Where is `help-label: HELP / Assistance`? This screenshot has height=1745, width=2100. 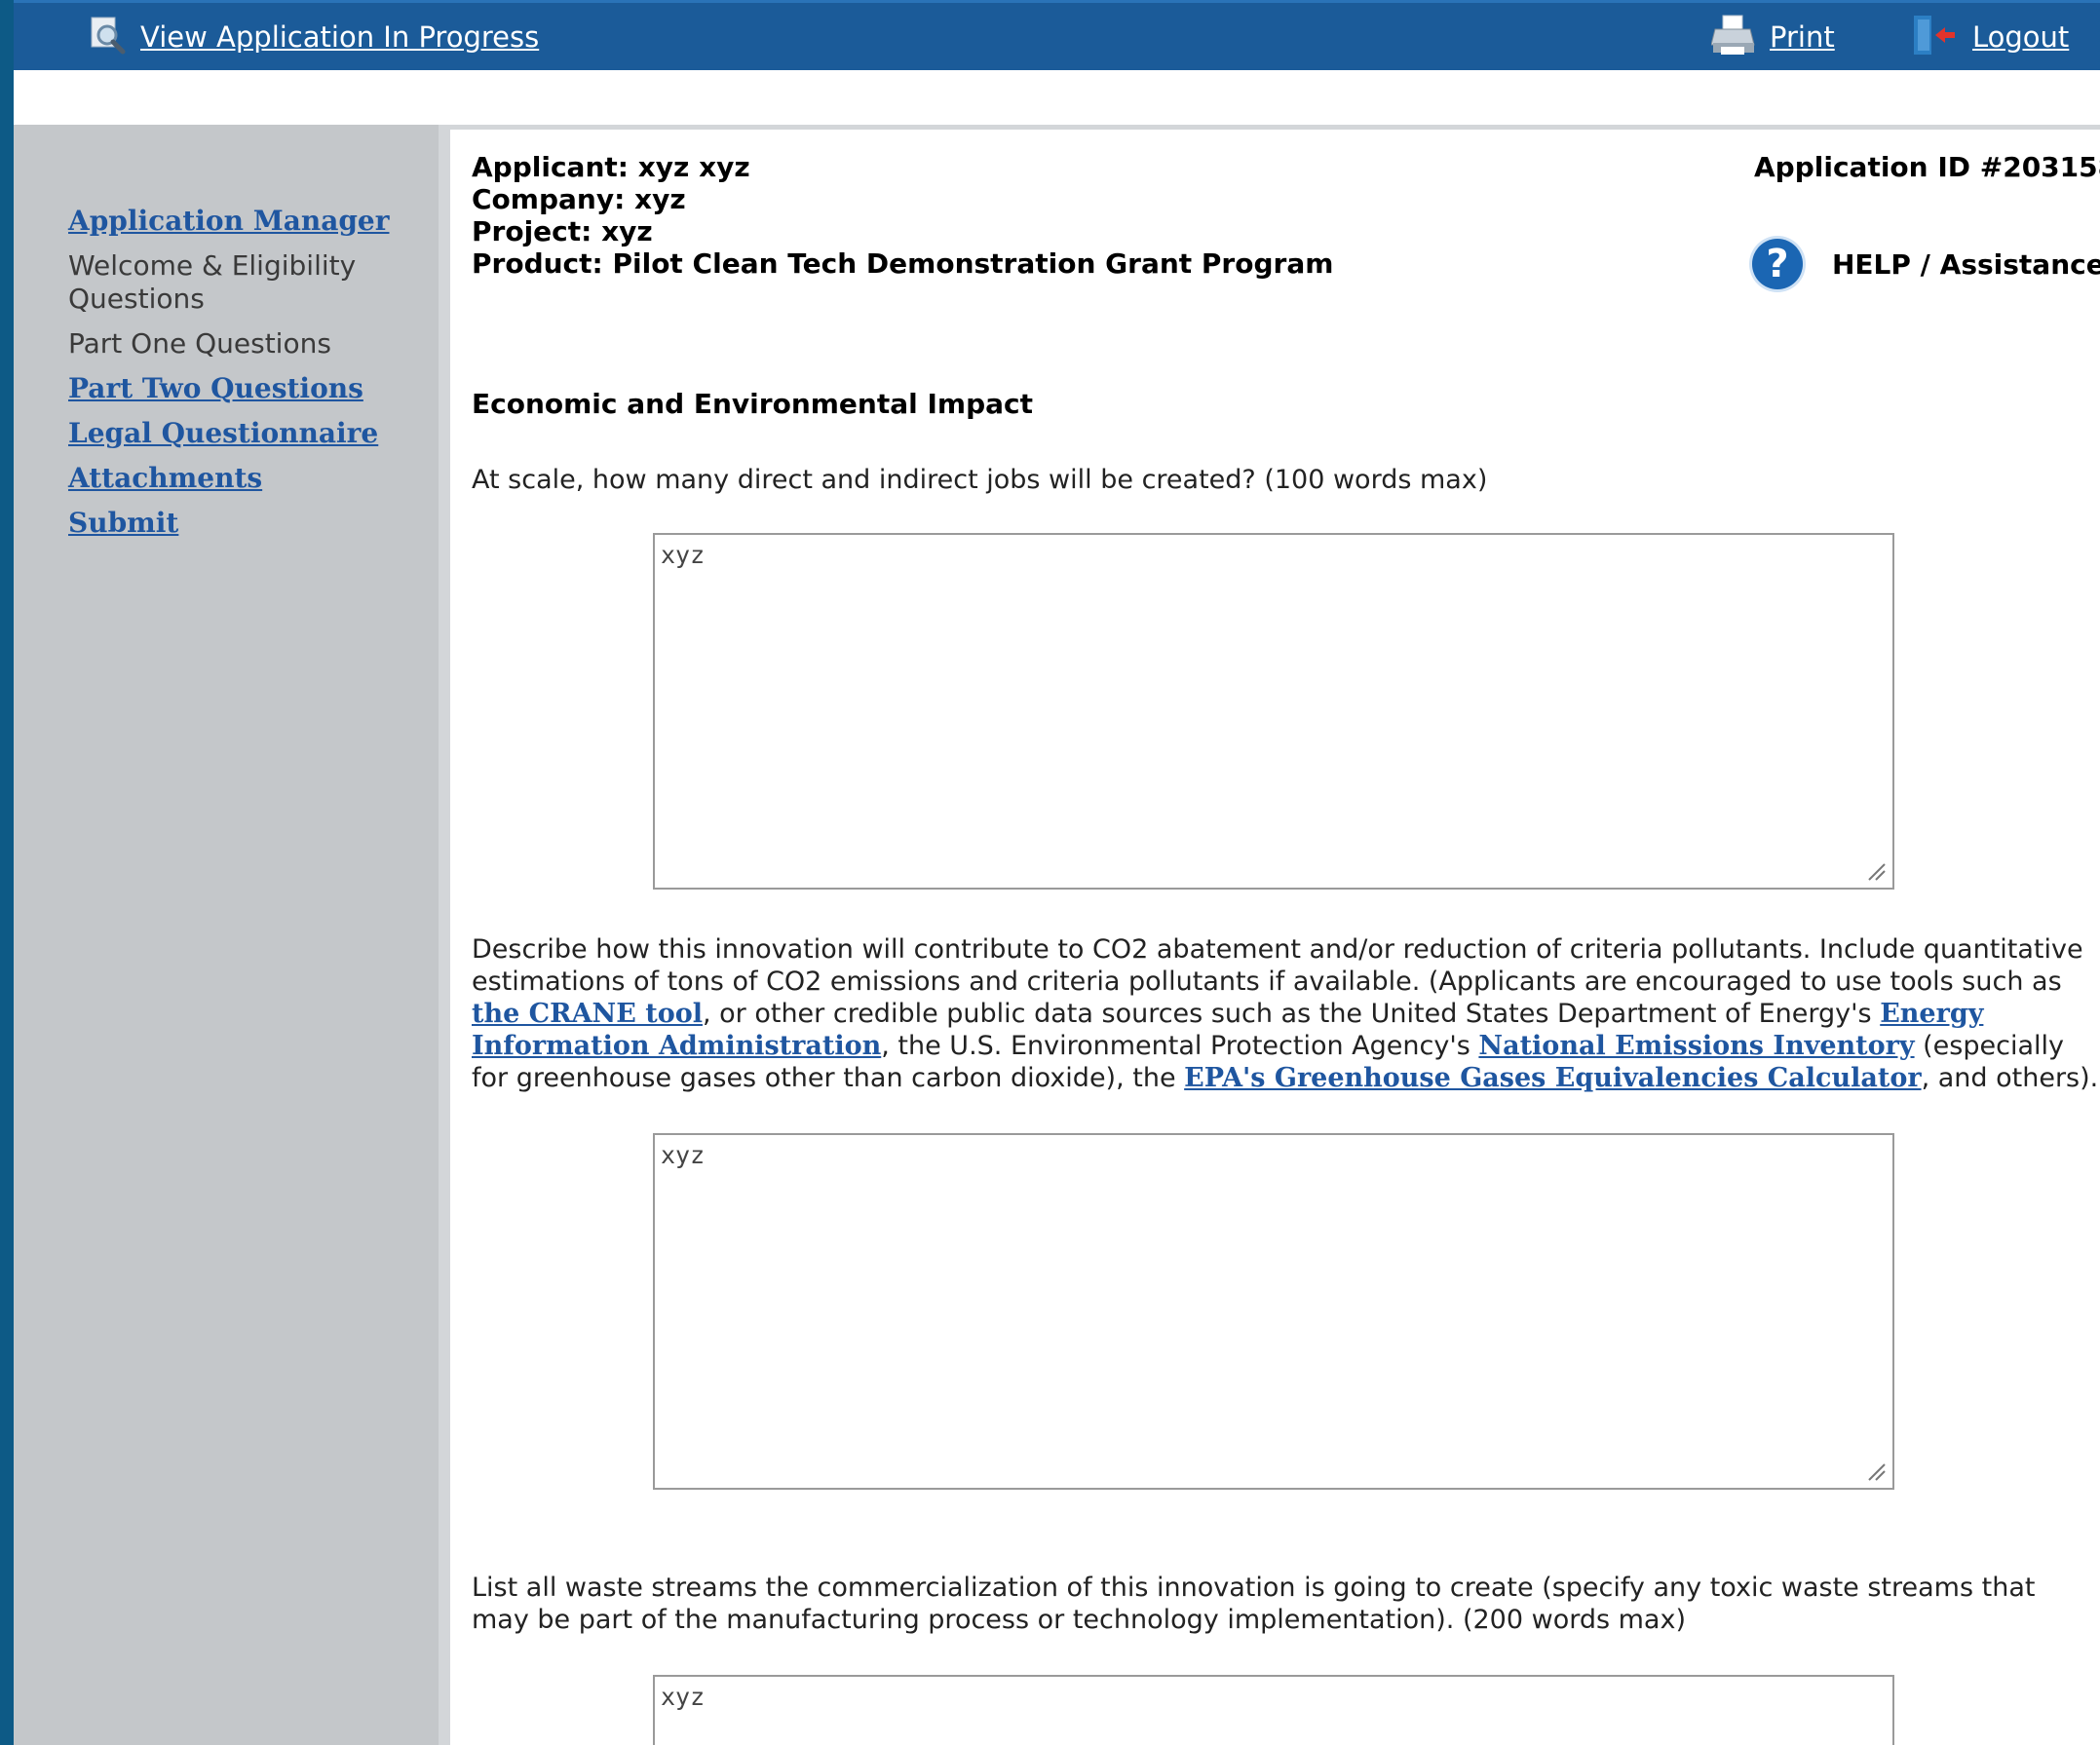
help-label: HELP / Assistance is located at coordinates (1966, 264).